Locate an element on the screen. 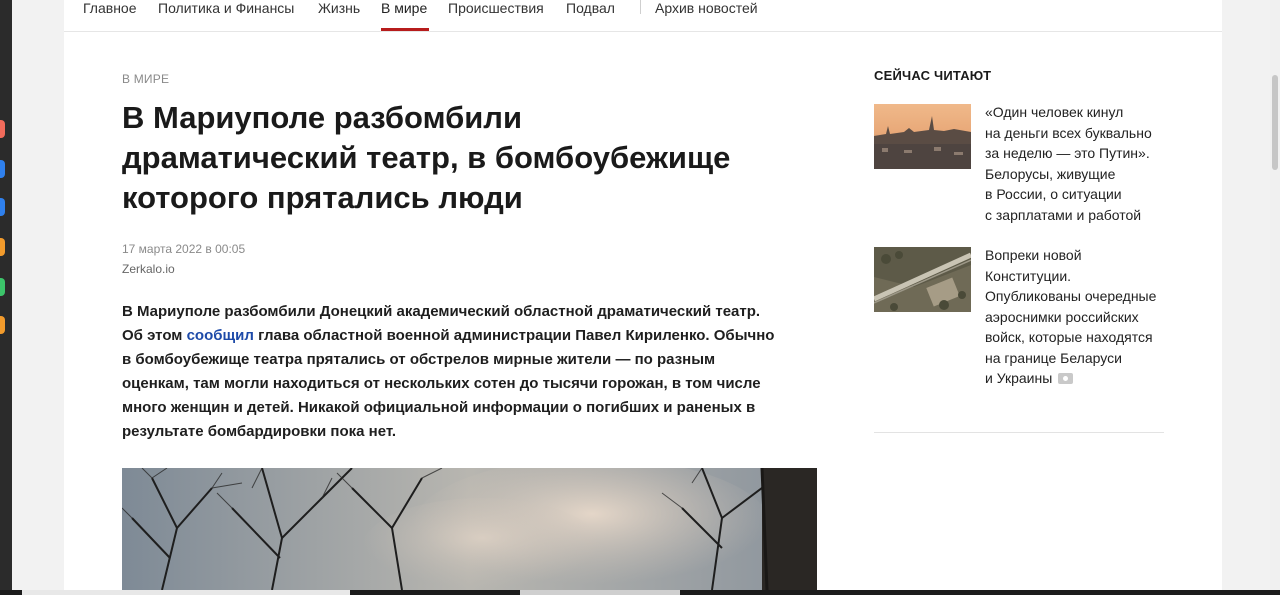  story-line: на деньги всех буквально is located at coordinates (1068, 132).